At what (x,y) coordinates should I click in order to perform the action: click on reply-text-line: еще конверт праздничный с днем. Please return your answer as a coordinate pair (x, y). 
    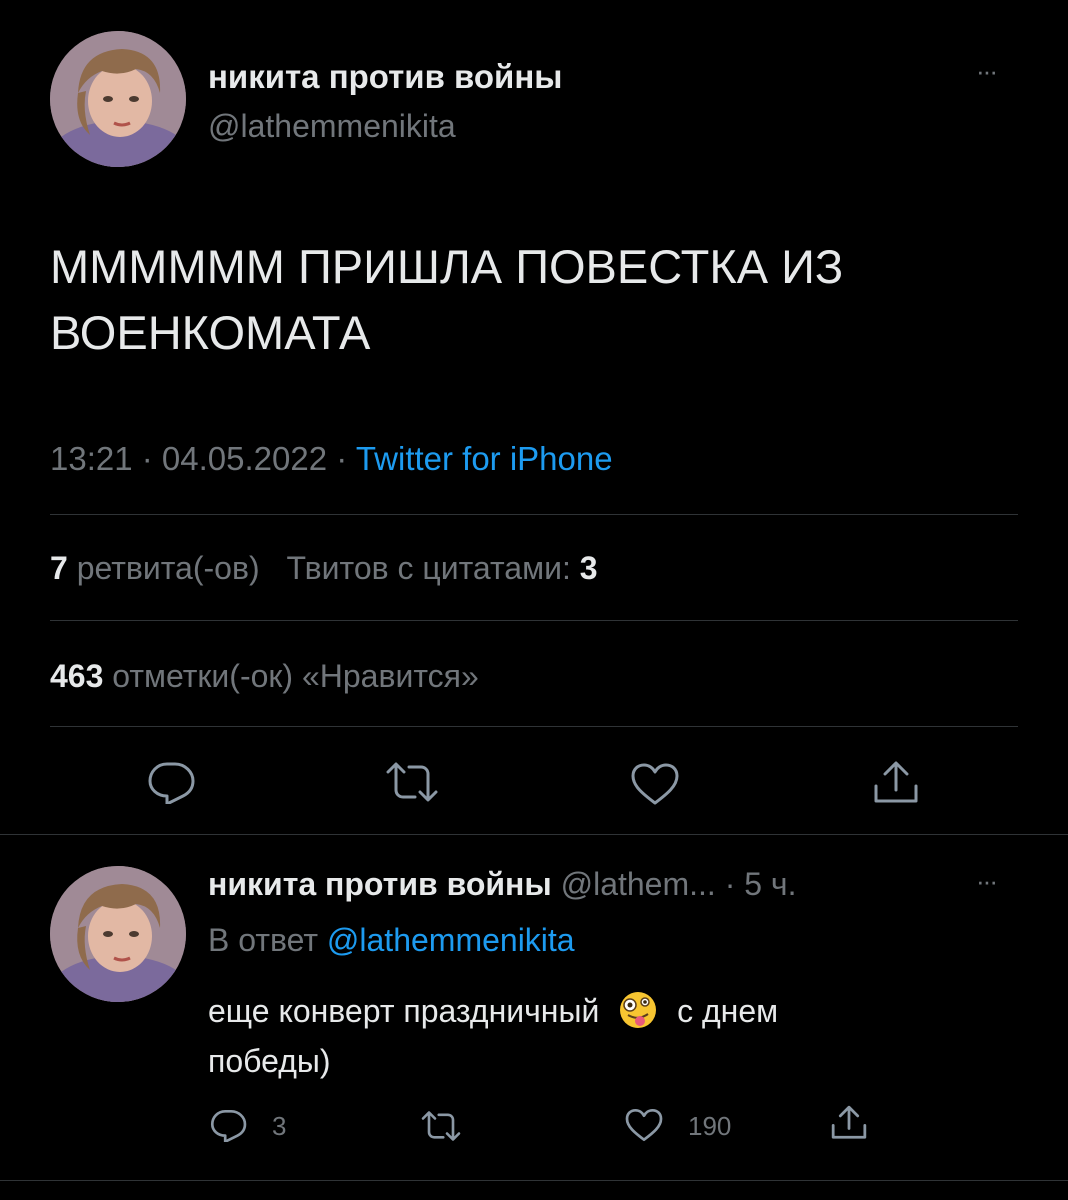
    Looking at the image, I should click on (493, 1011).